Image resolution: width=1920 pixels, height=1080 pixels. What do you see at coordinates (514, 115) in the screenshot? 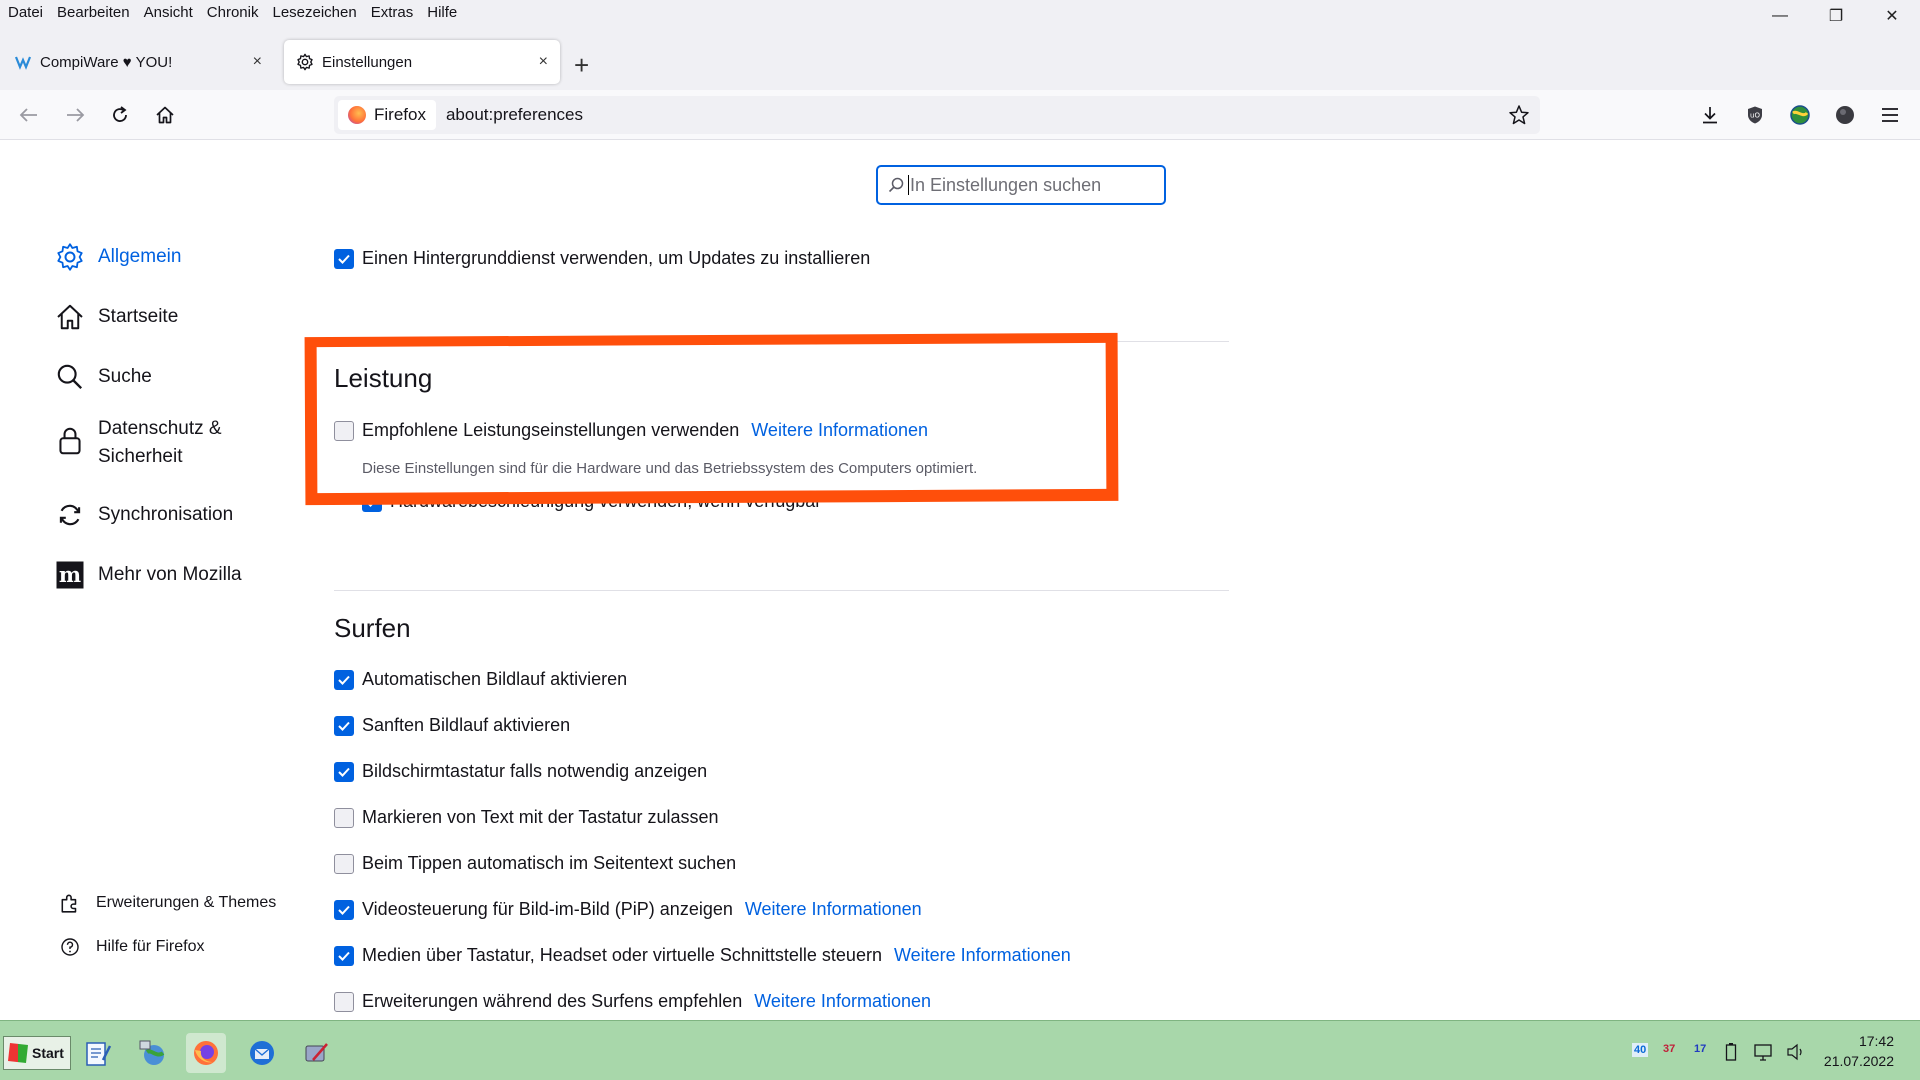
I see `url-text: about:preferences` at bounding box center [514, 115].